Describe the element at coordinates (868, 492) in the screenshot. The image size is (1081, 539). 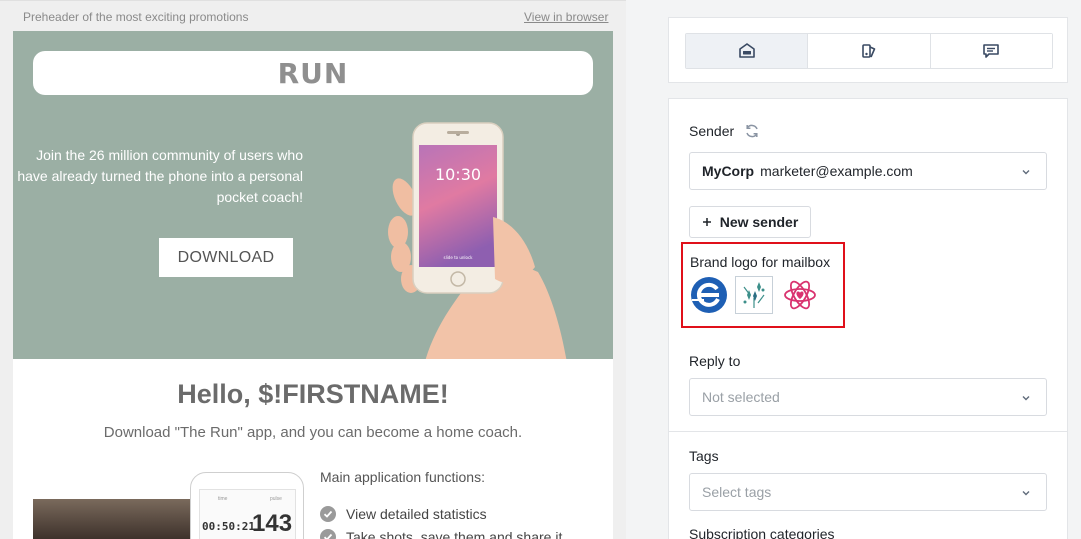
I see `tags-select: Select tags` at that location.